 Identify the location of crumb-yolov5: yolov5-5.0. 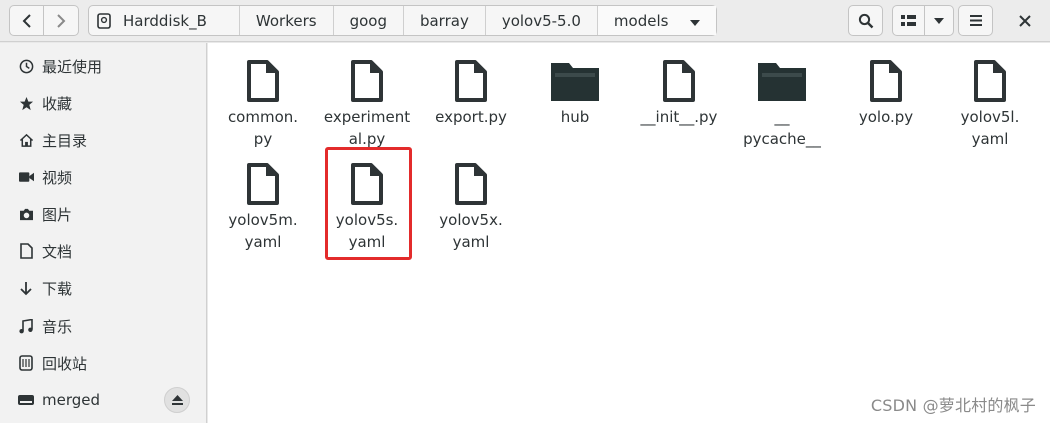
(540, 20).